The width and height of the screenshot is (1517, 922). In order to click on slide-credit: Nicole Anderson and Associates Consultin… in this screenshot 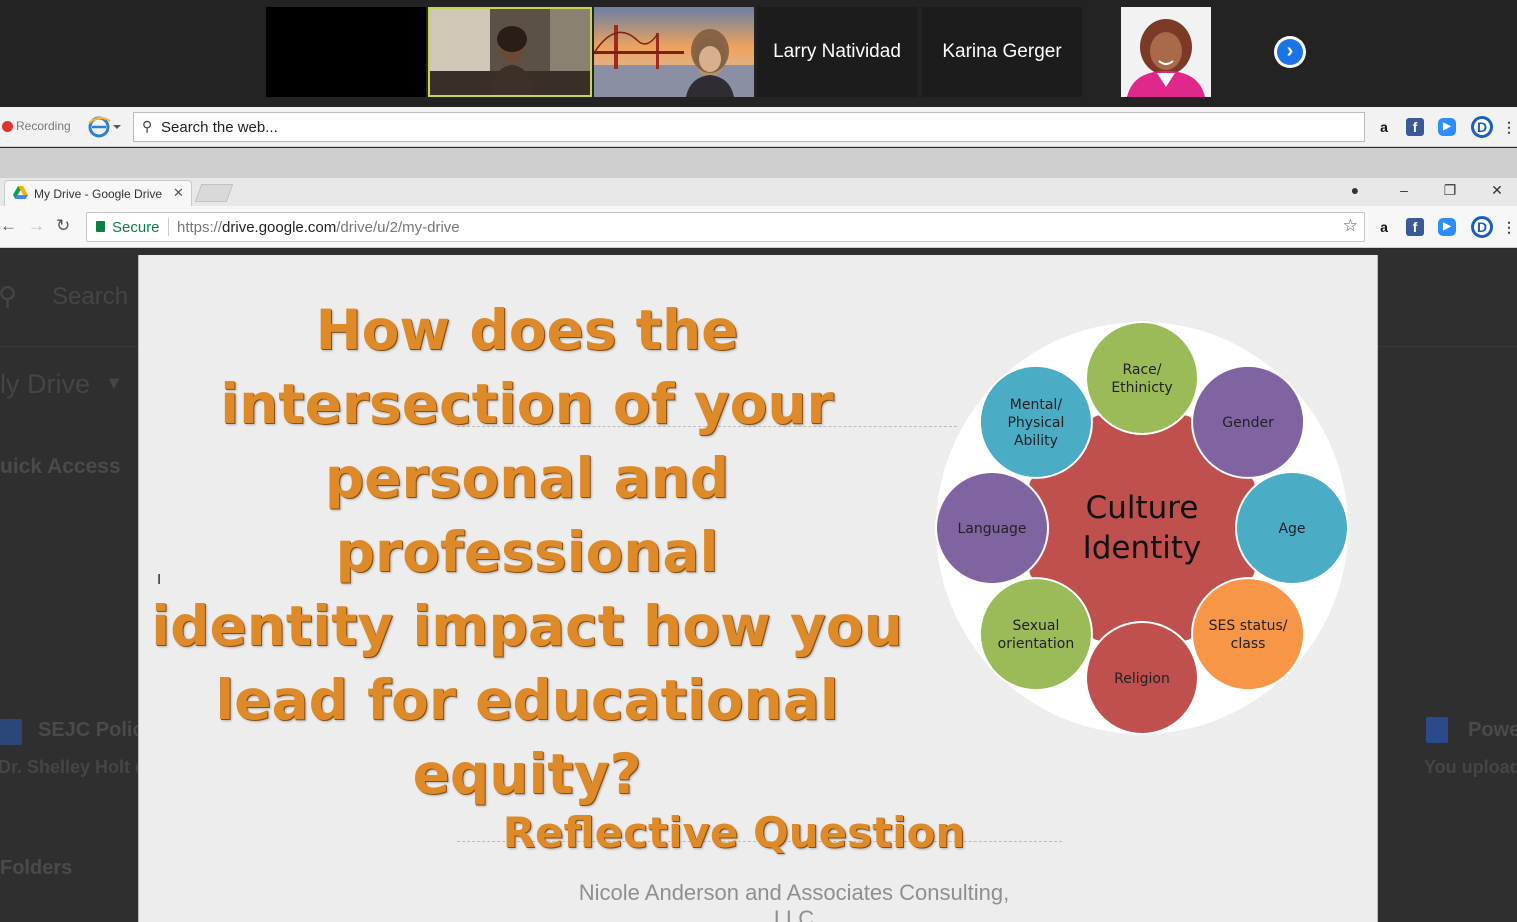, I will do `click(794, 901)`.